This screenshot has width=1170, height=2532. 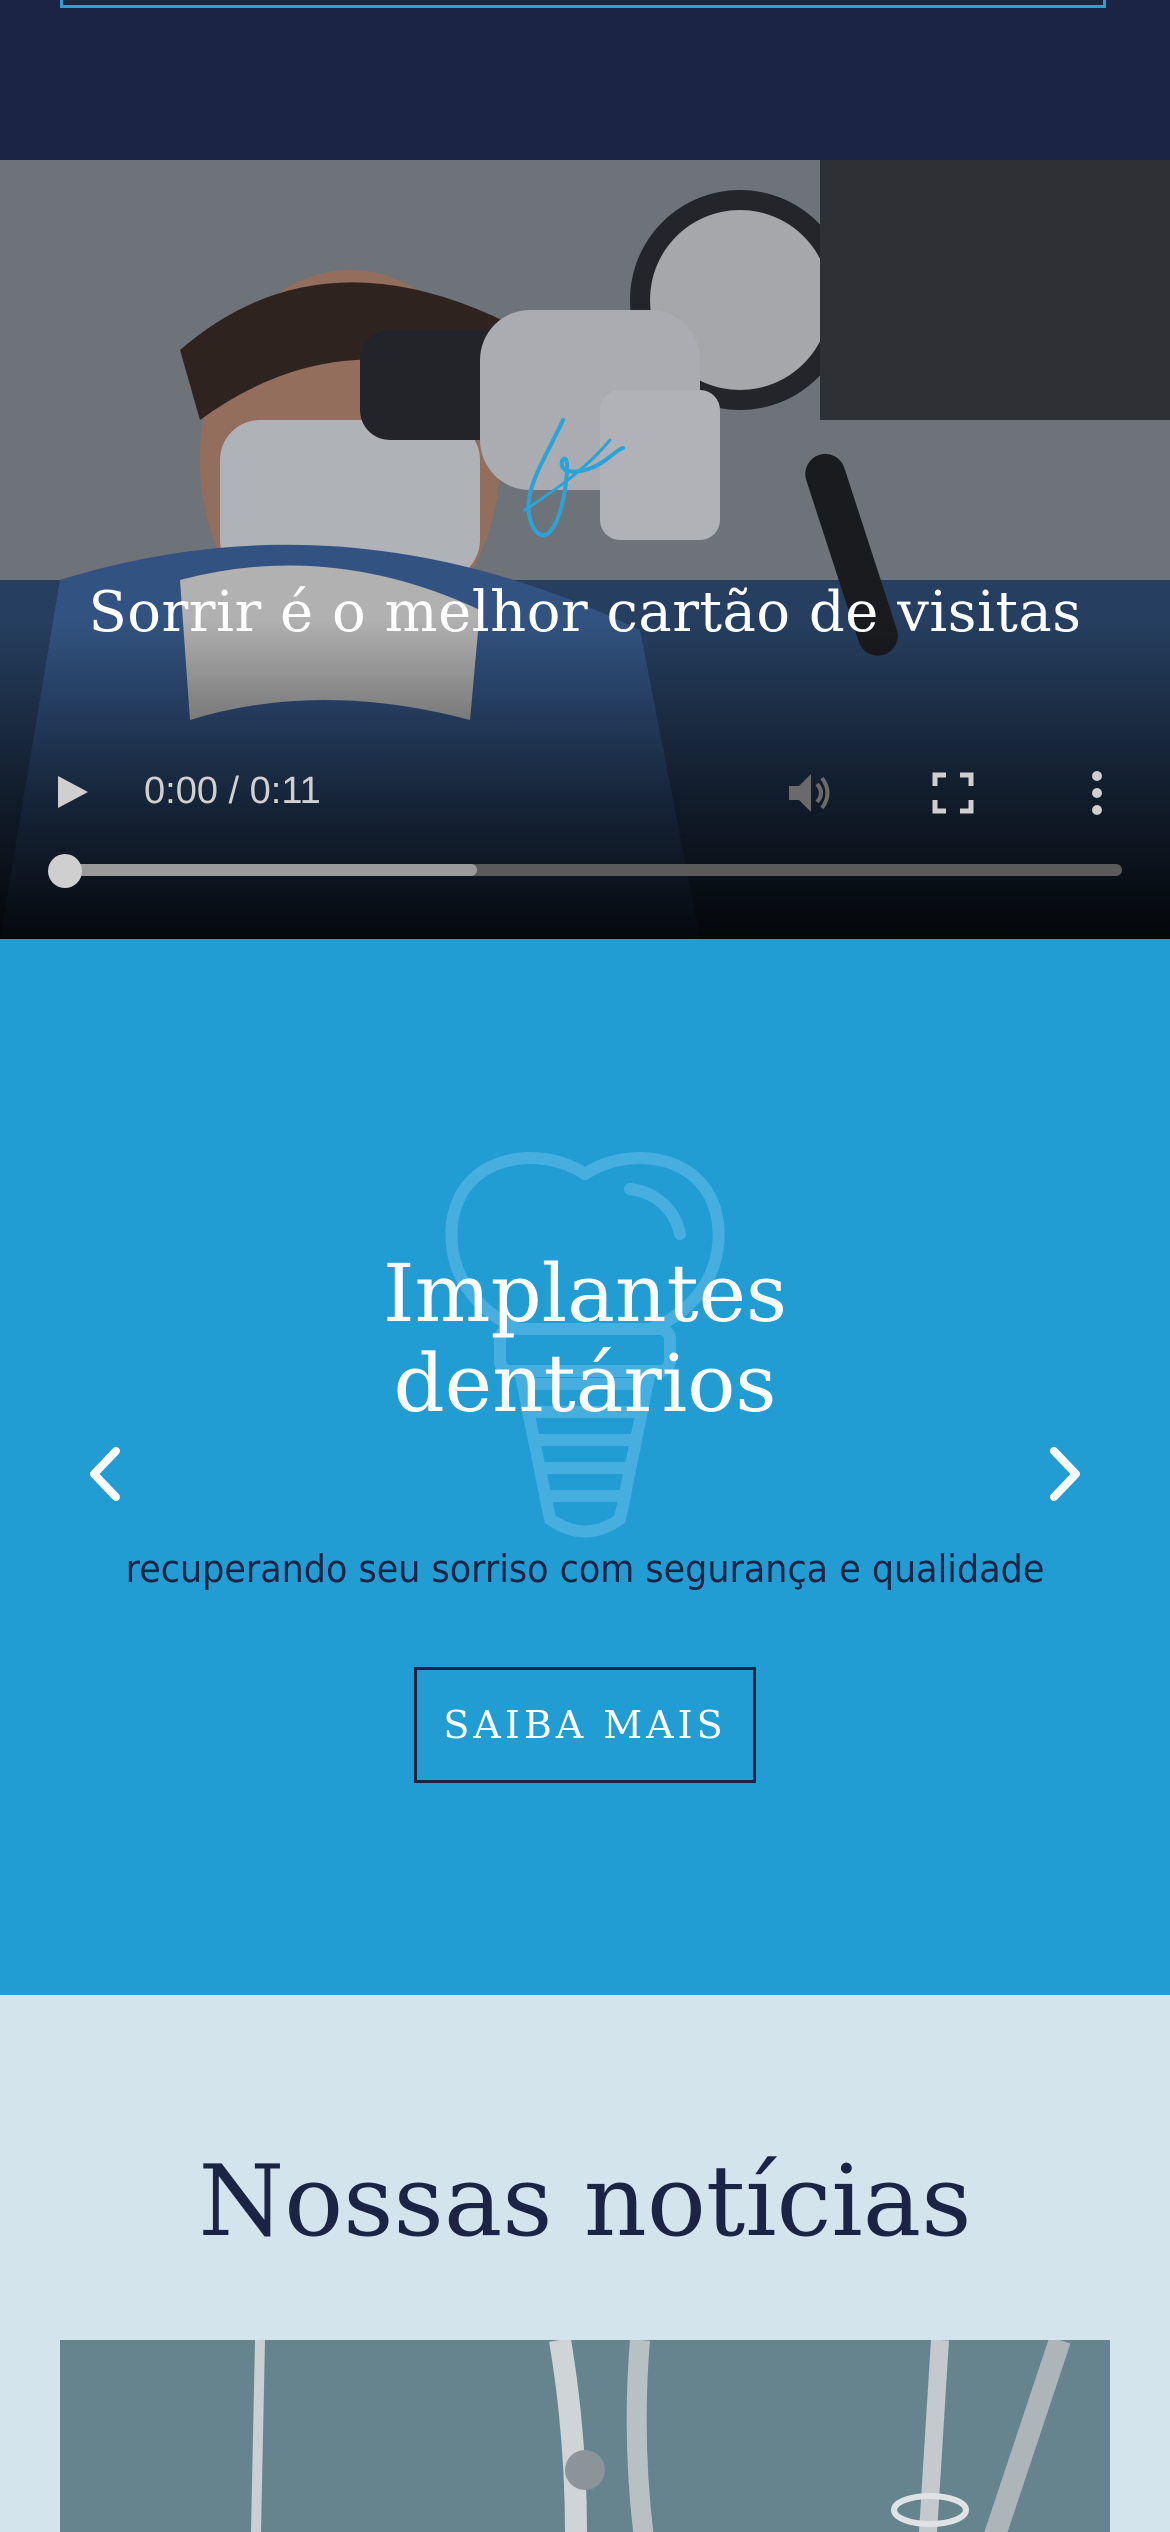 What do you see at coordinates (585, 810) in the screenshot?
I see `video-controls: 0:00 / 0:11` at bounding box center [585, 810].